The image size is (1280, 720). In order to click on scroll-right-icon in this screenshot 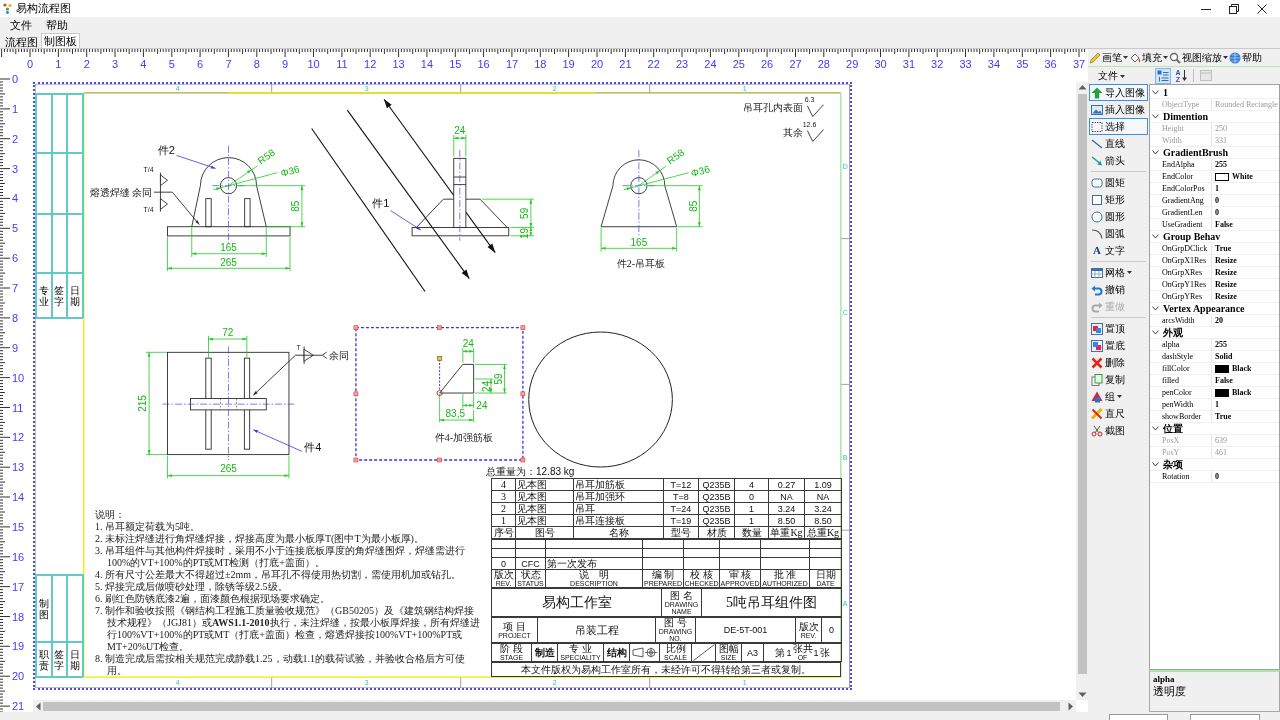, I will do `click(1071, 706)`.